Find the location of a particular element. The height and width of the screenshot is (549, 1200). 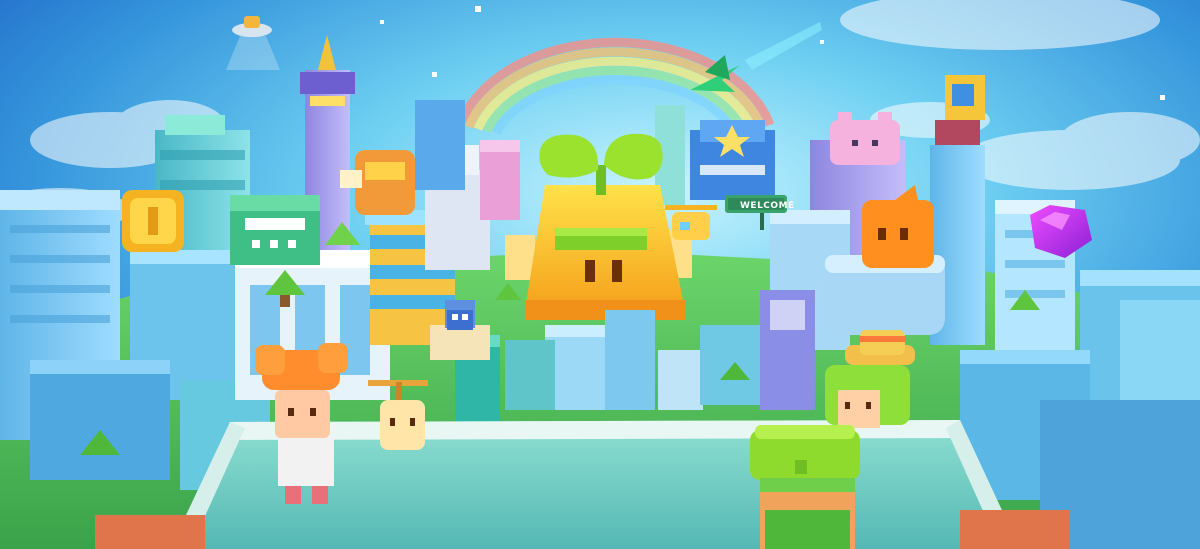

sprout-hat-character is located at coordinates (805, 487).